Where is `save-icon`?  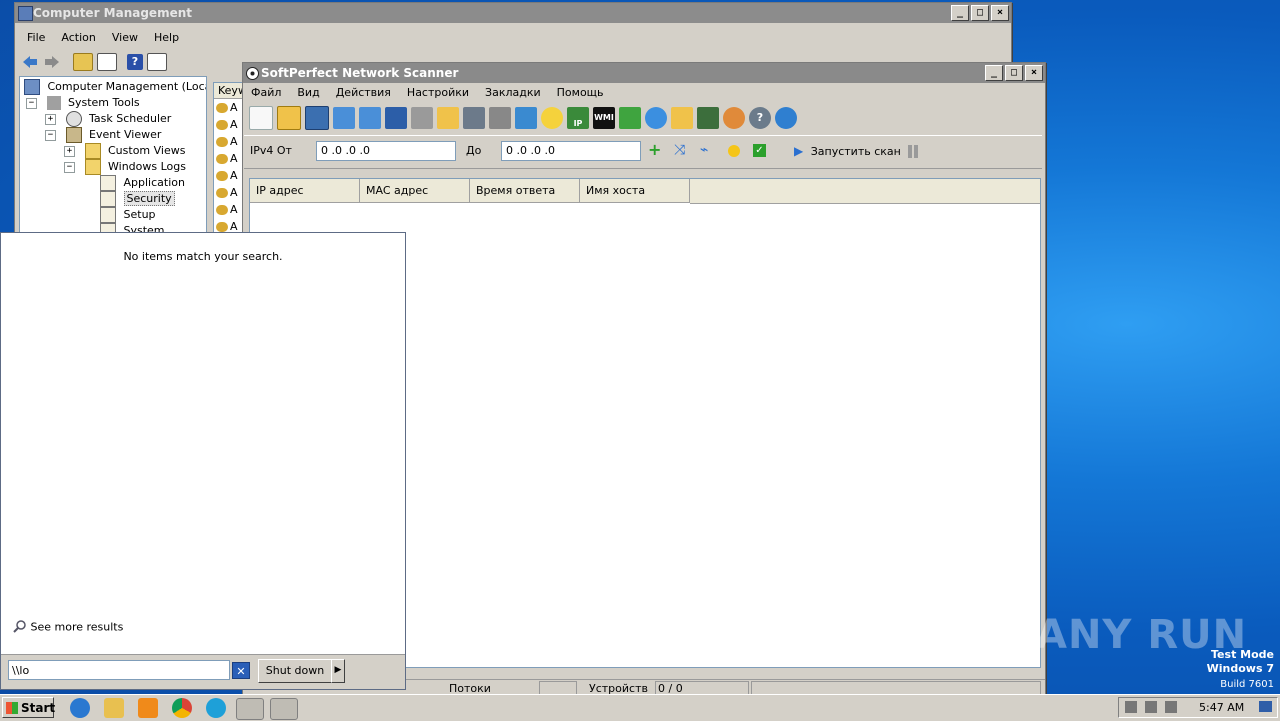 save-icon is located at coordinates (317, 118).